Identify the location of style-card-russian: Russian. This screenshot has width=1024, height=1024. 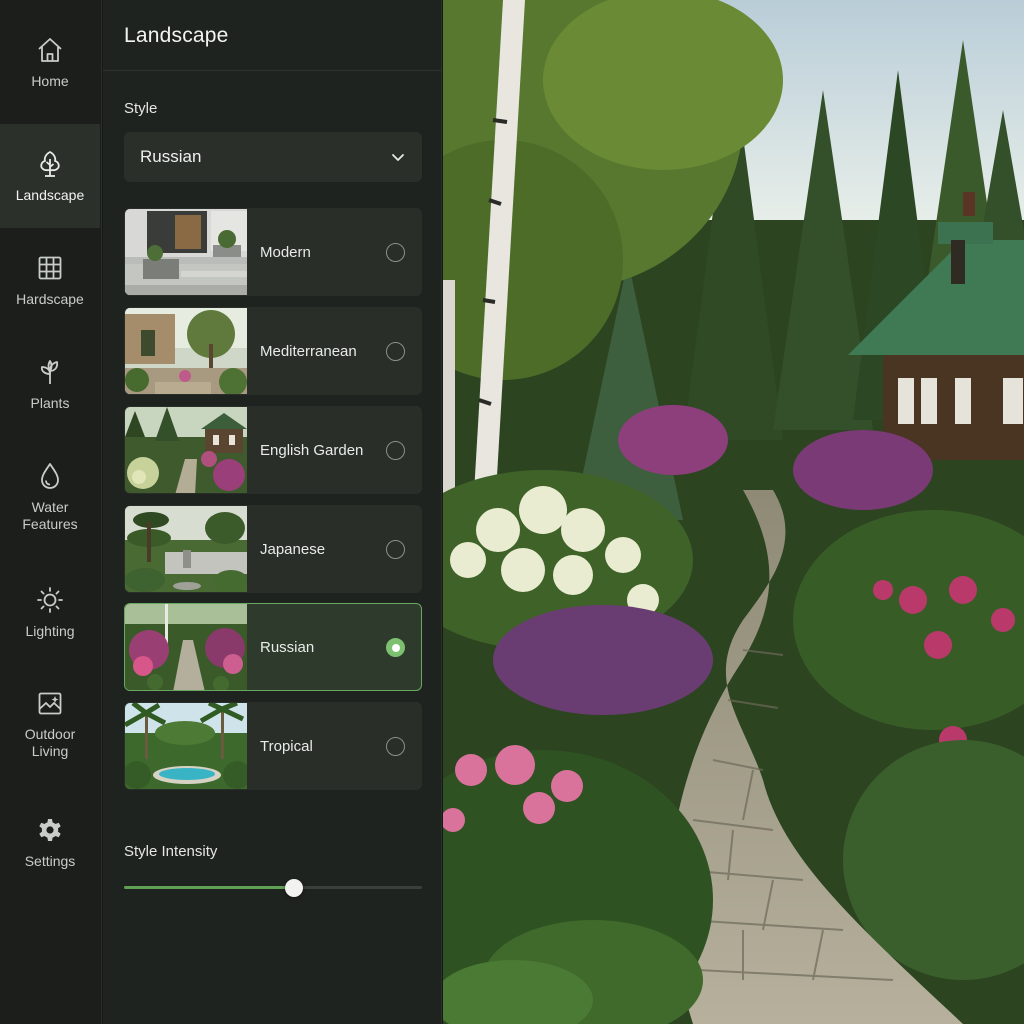
(273, 647).